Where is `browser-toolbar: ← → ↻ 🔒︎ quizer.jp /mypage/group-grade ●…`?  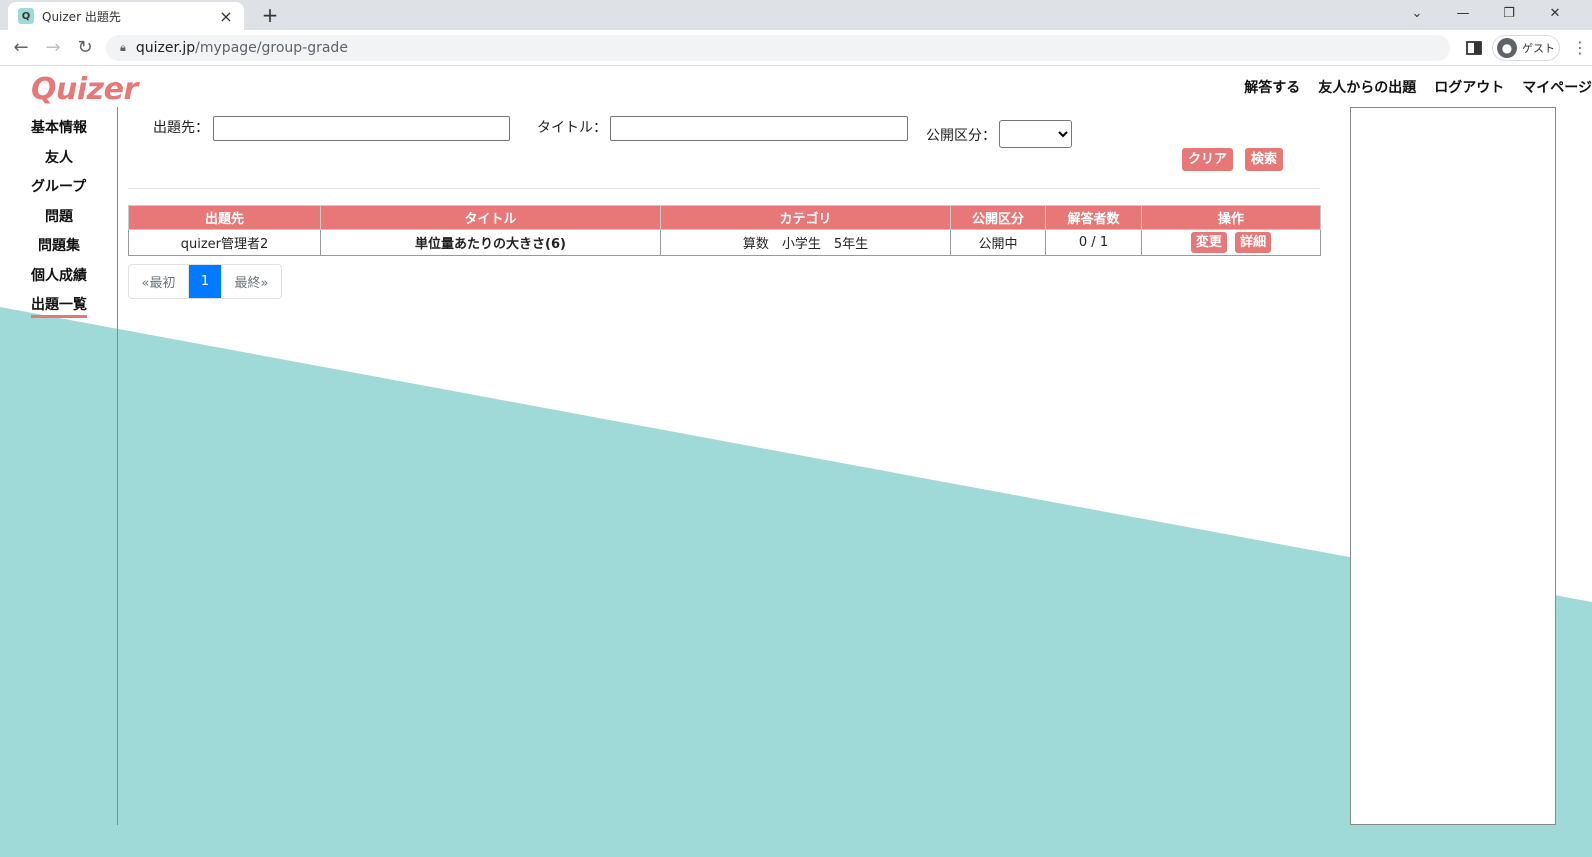 browser-toolbar: ← → ↻ 🔒︎ quizer.jp /mypage/group-grade ●… is located at coordinates (796, 48).